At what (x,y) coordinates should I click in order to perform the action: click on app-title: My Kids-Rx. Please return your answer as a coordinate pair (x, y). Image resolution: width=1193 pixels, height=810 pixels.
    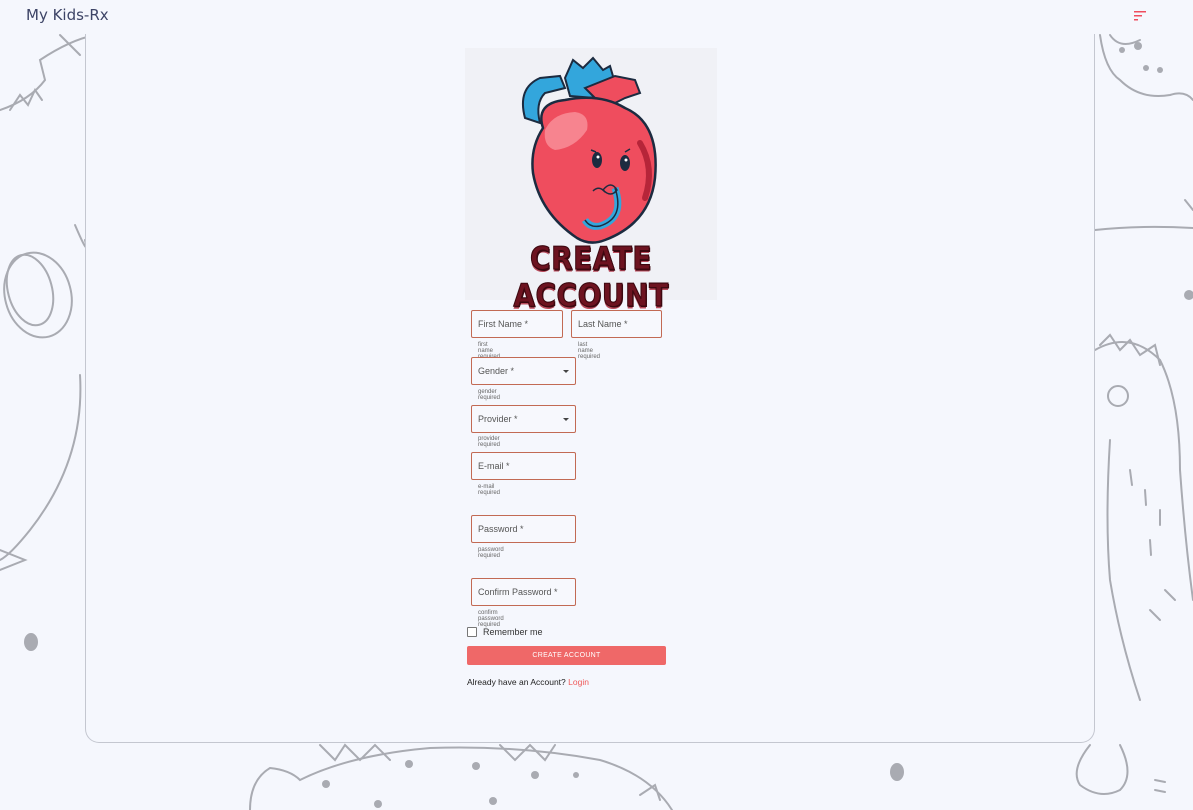
    Looking at the image, I should click on (67, 15).